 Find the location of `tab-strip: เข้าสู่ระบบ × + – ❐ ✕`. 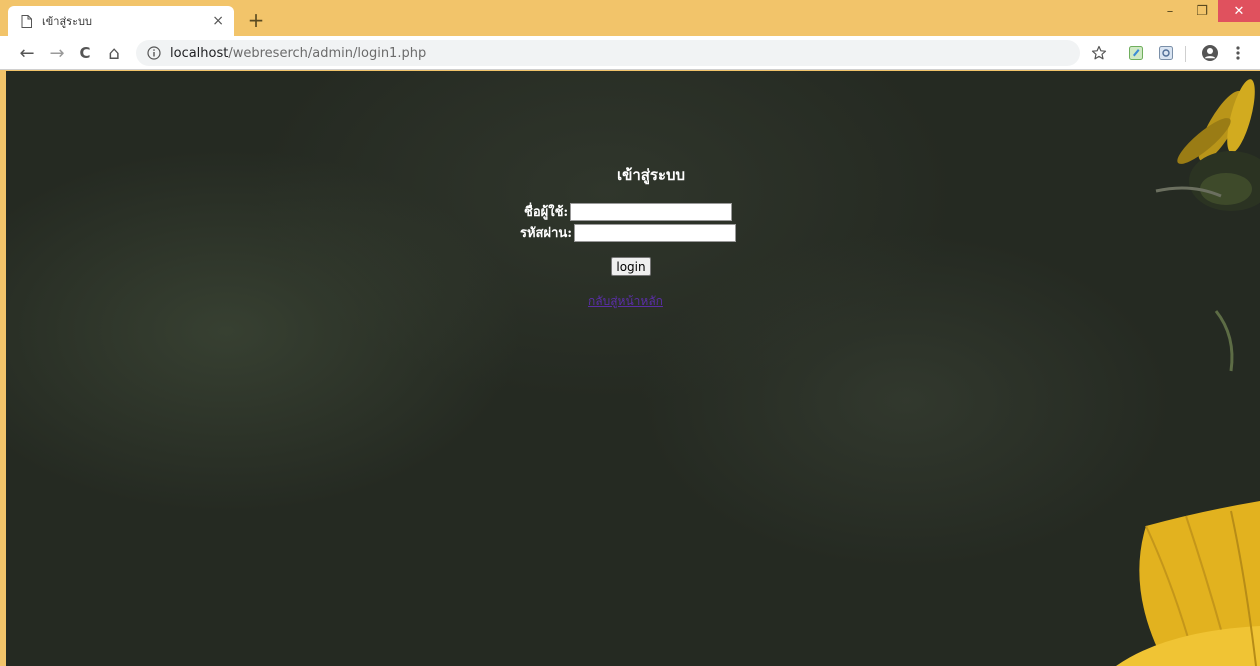

tab-strip: เข้าสู่ระบบ × + – ❐ ✕ is located at coordinates (630, 18).